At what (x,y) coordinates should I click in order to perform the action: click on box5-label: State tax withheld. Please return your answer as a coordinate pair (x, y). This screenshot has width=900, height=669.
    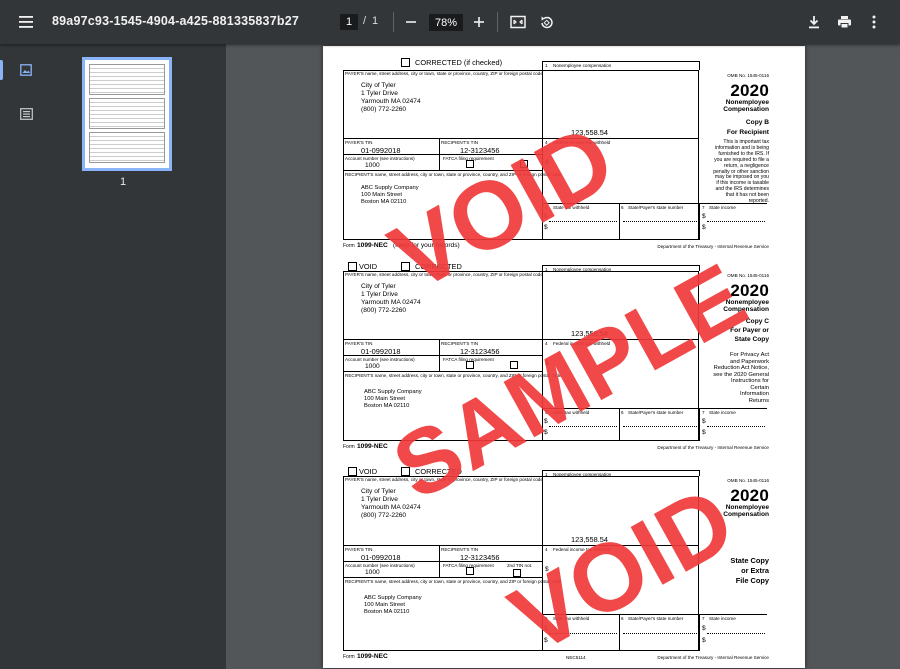
    Looking at the image, I should click on (571, 207).